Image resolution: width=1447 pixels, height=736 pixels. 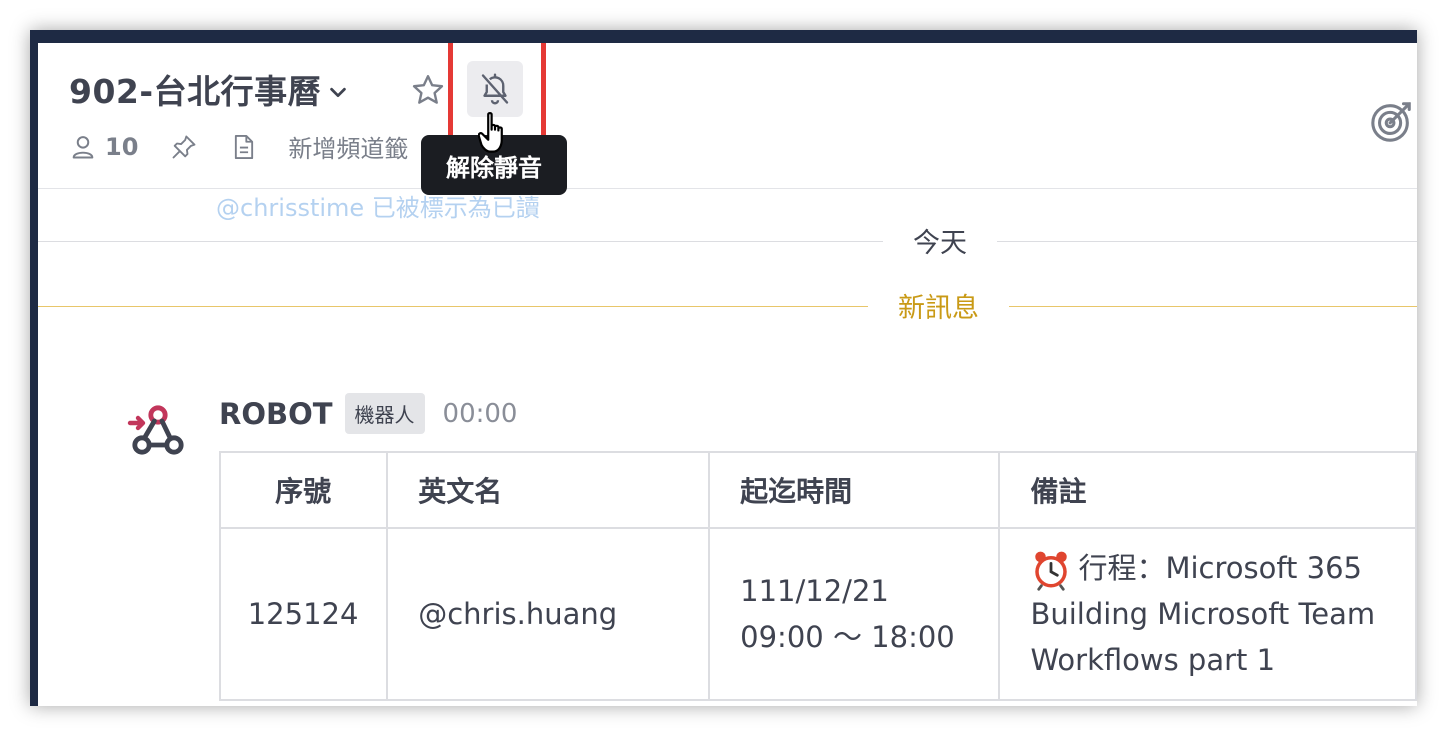 What do you see at coordinates (122, 146) in the screenshot?
I see `members-count: 10` at bounding box center [122, 146].